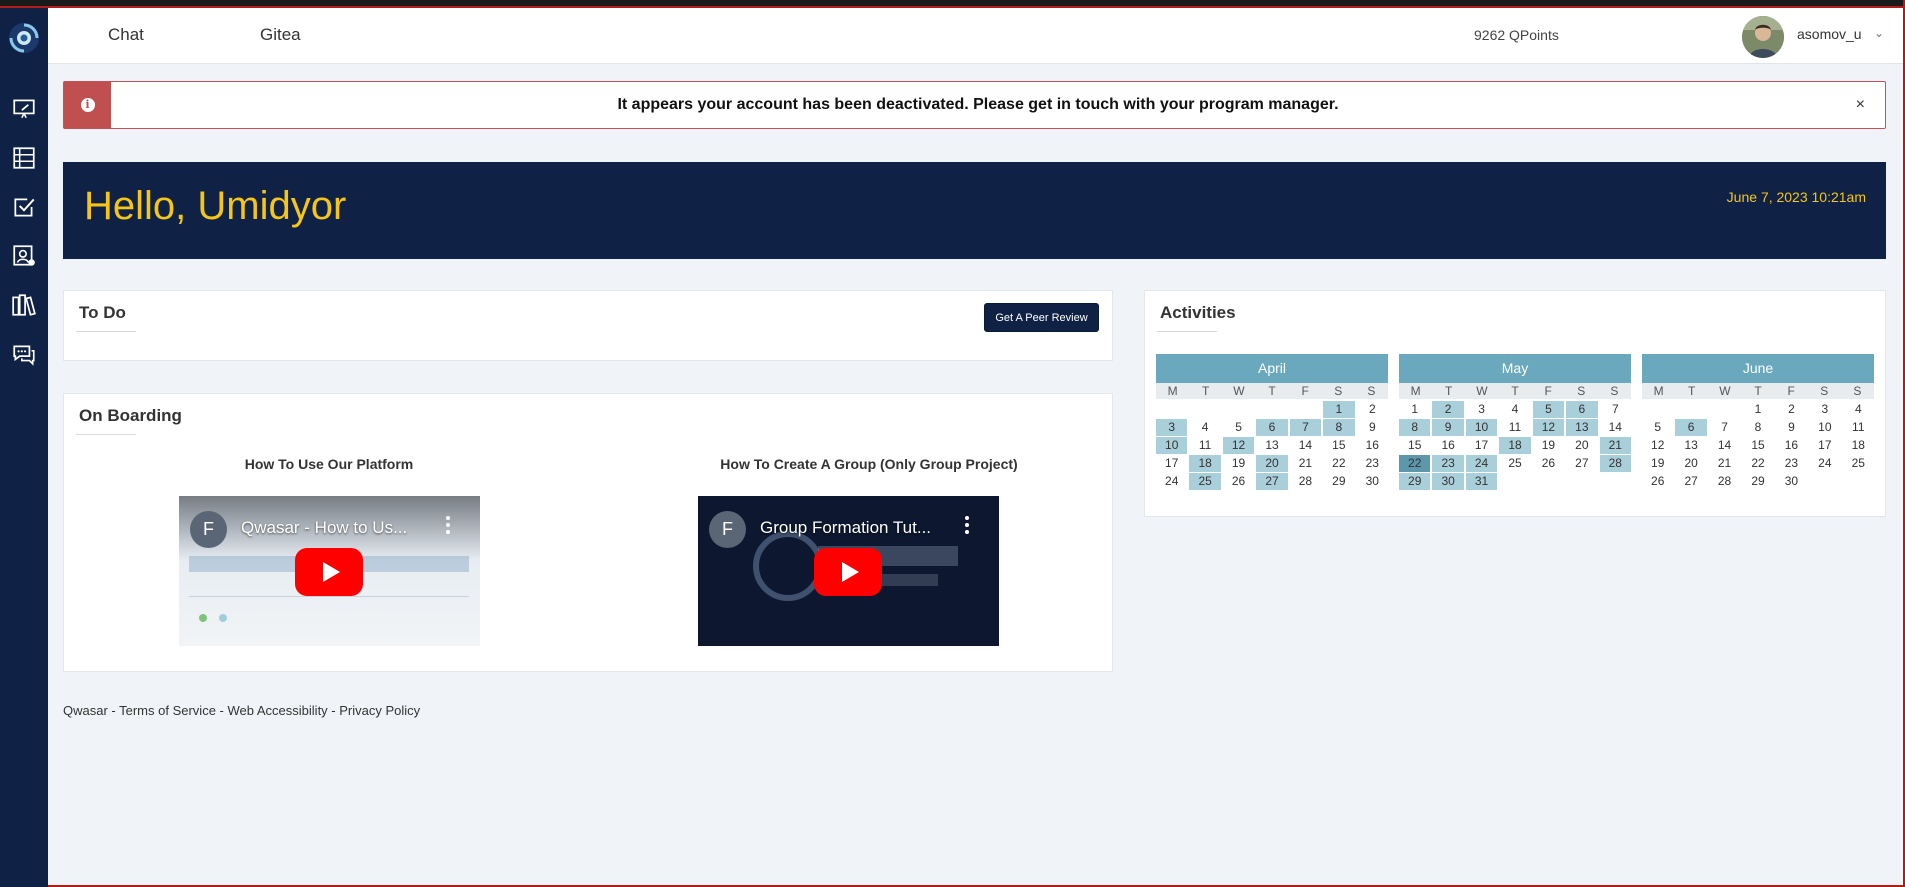  Describe the element at coordinates (167, 710) in the screenshot. I see `footer-terms-link: Terms of Service` at that location.